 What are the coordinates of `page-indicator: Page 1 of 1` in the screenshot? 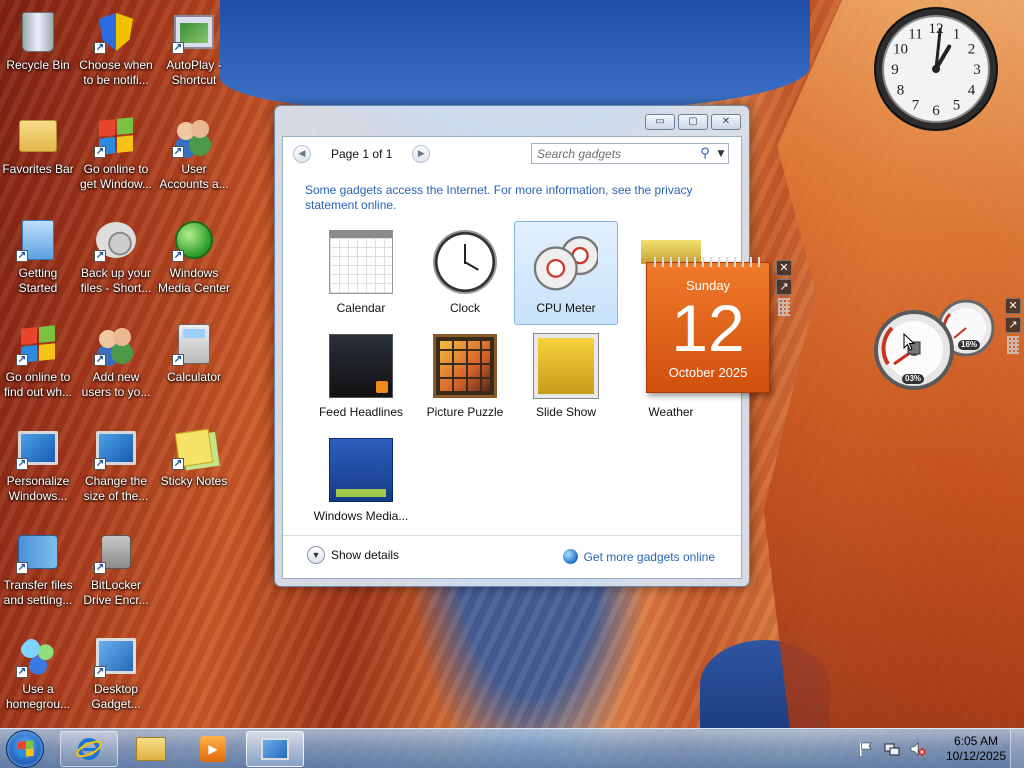 It's located at (362, 154).